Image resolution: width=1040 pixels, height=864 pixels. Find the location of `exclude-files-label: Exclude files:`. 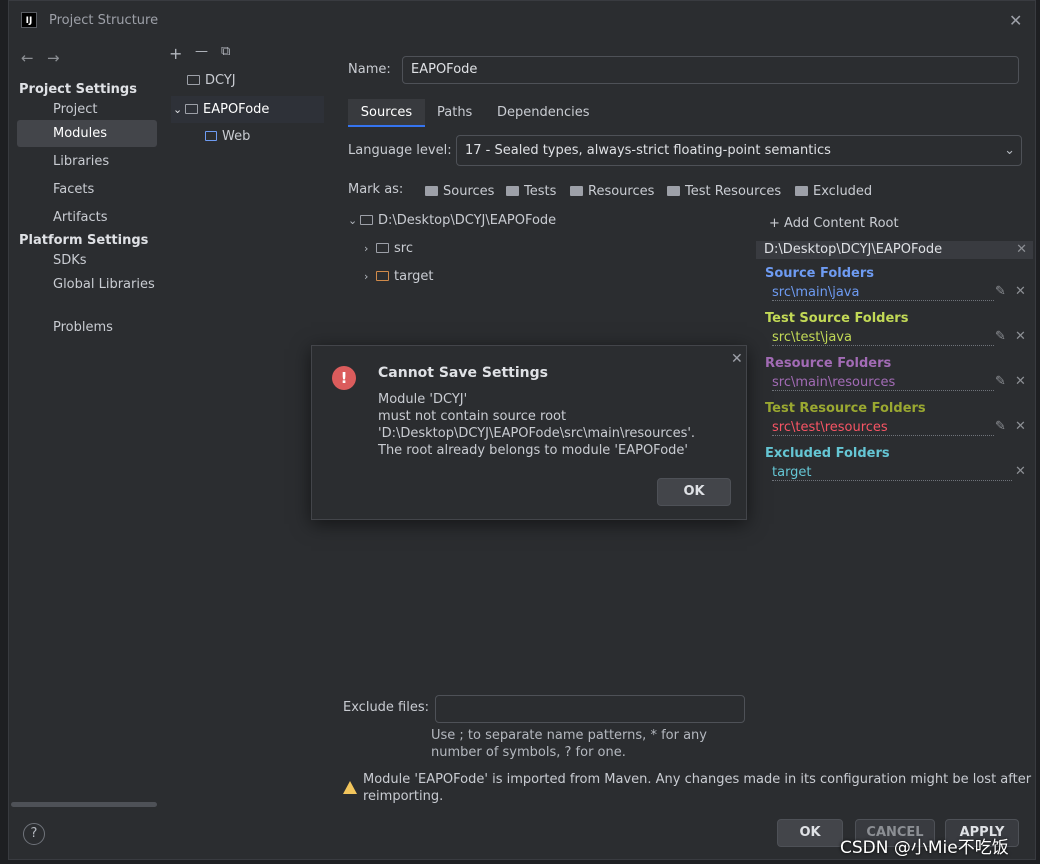

exclude-files-label: Exclude files: is located at coordinates (386, 707).